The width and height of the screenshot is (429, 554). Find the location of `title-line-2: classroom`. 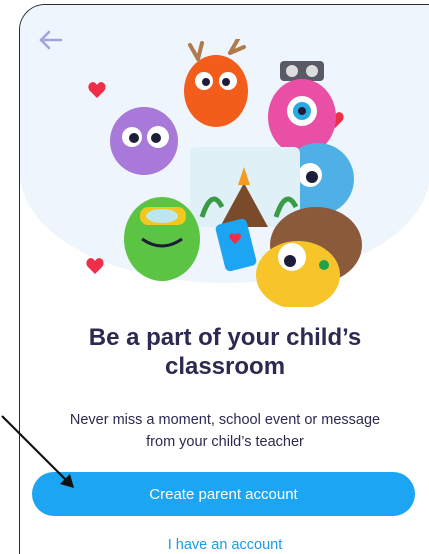

title-line-2: classroom is located at coordinates (225, 366).